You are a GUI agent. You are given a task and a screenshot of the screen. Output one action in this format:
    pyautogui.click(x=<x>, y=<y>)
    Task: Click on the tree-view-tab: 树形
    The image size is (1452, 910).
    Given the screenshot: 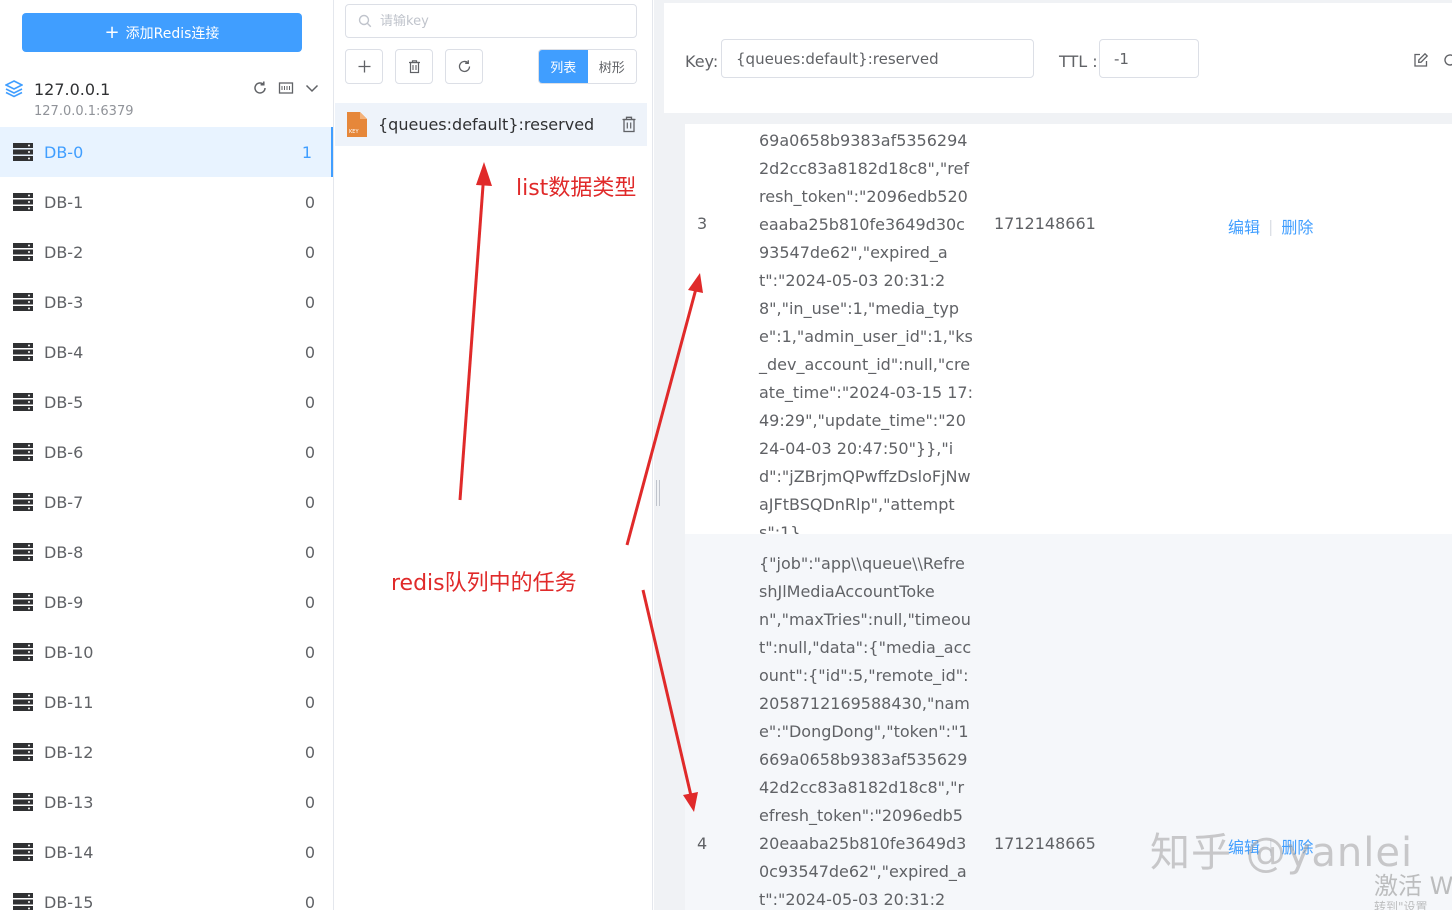 What is the action you would take?
    pyautogui.click(x=611, y=66)
    